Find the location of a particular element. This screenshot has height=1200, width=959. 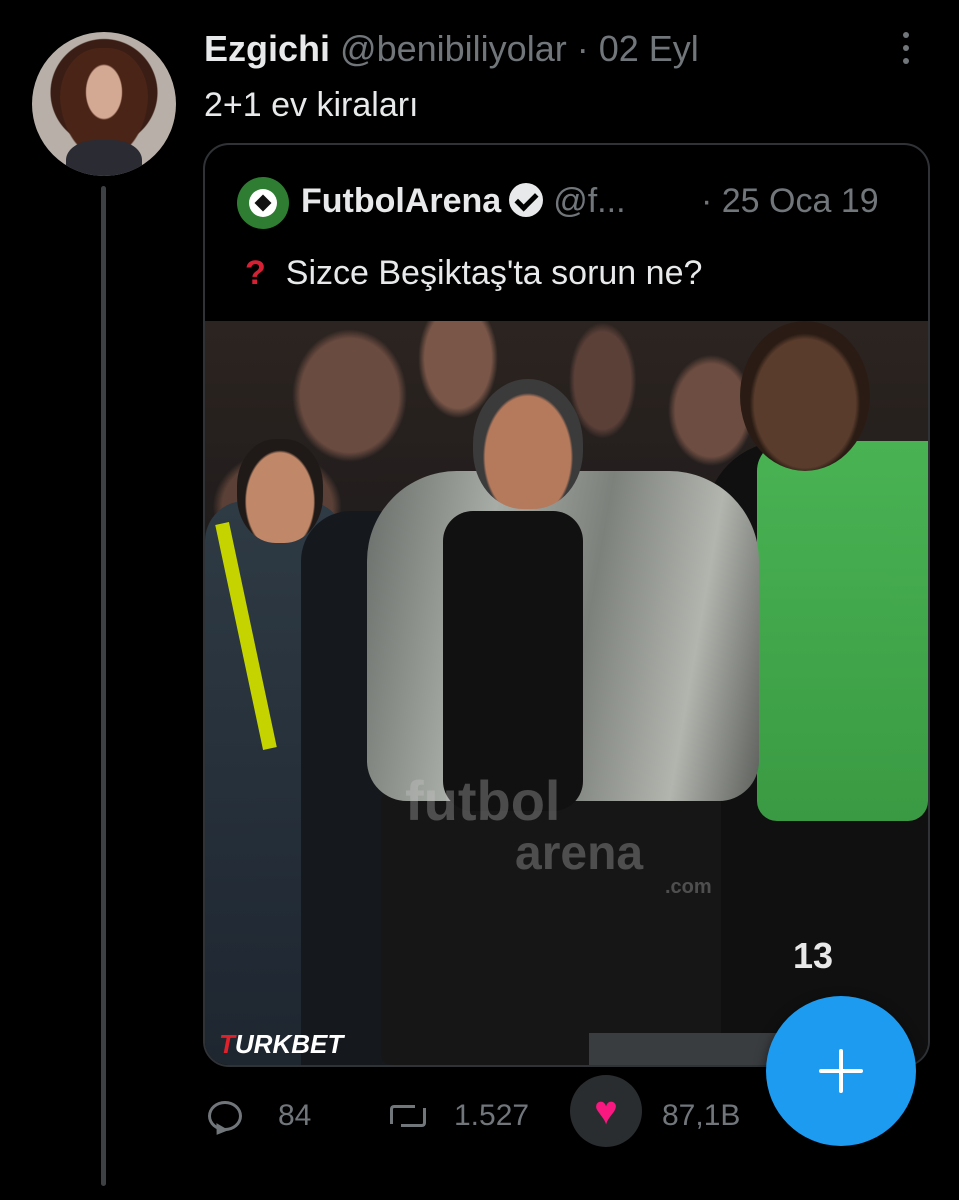

quoted-tweet-body: Sizce Beşiktaş'ta sorun ne? is located at coordinates (494, 273).